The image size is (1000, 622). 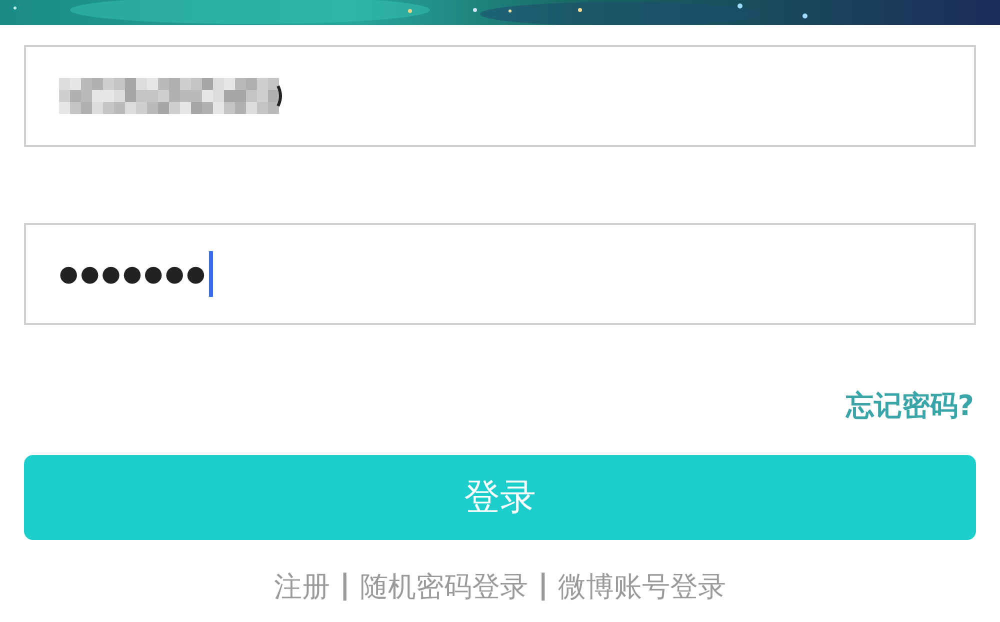 I want to click on password-value: ●●●●●●●, so click(x=133, y=274).